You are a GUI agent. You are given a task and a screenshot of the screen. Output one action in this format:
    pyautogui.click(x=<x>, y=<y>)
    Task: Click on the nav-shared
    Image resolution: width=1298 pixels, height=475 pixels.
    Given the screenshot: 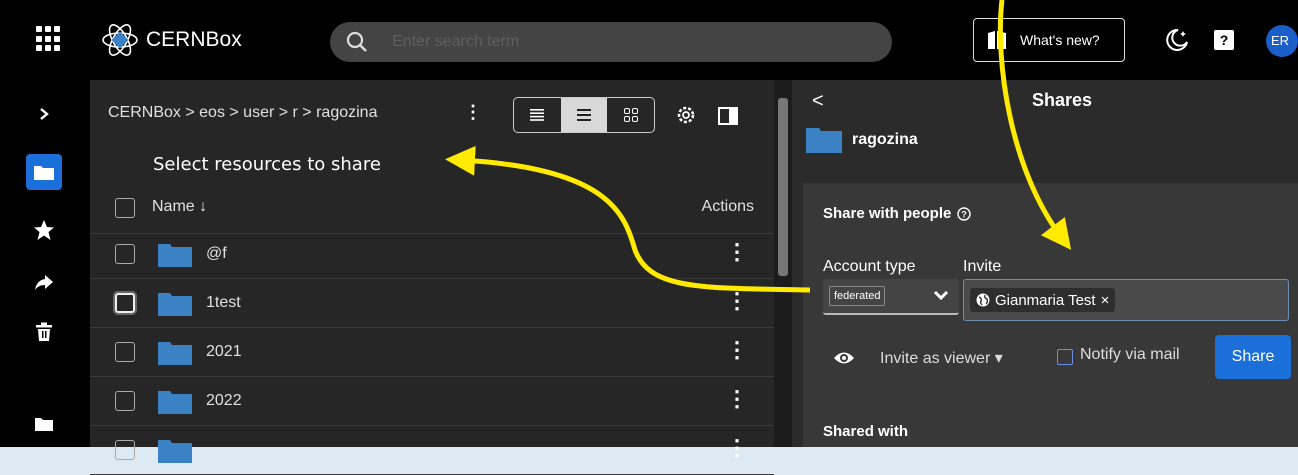 What is the action you would take?
    pyautogui.click(x=44, y=282)
    